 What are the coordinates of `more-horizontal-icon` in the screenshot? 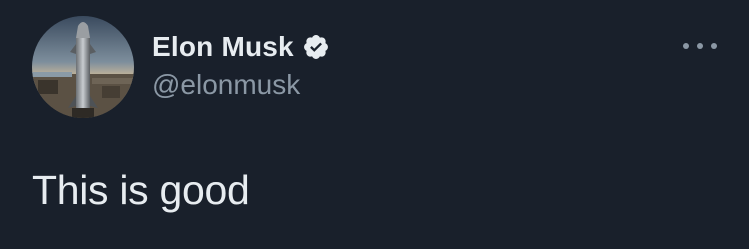 It's located at (700, 46).